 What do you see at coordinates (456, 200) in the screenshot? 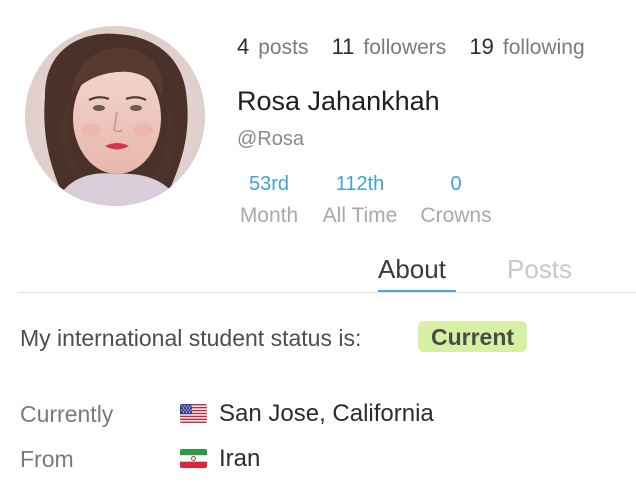
I see `rank-crowns: 0 Crowns` at bounding box center [456, 200].